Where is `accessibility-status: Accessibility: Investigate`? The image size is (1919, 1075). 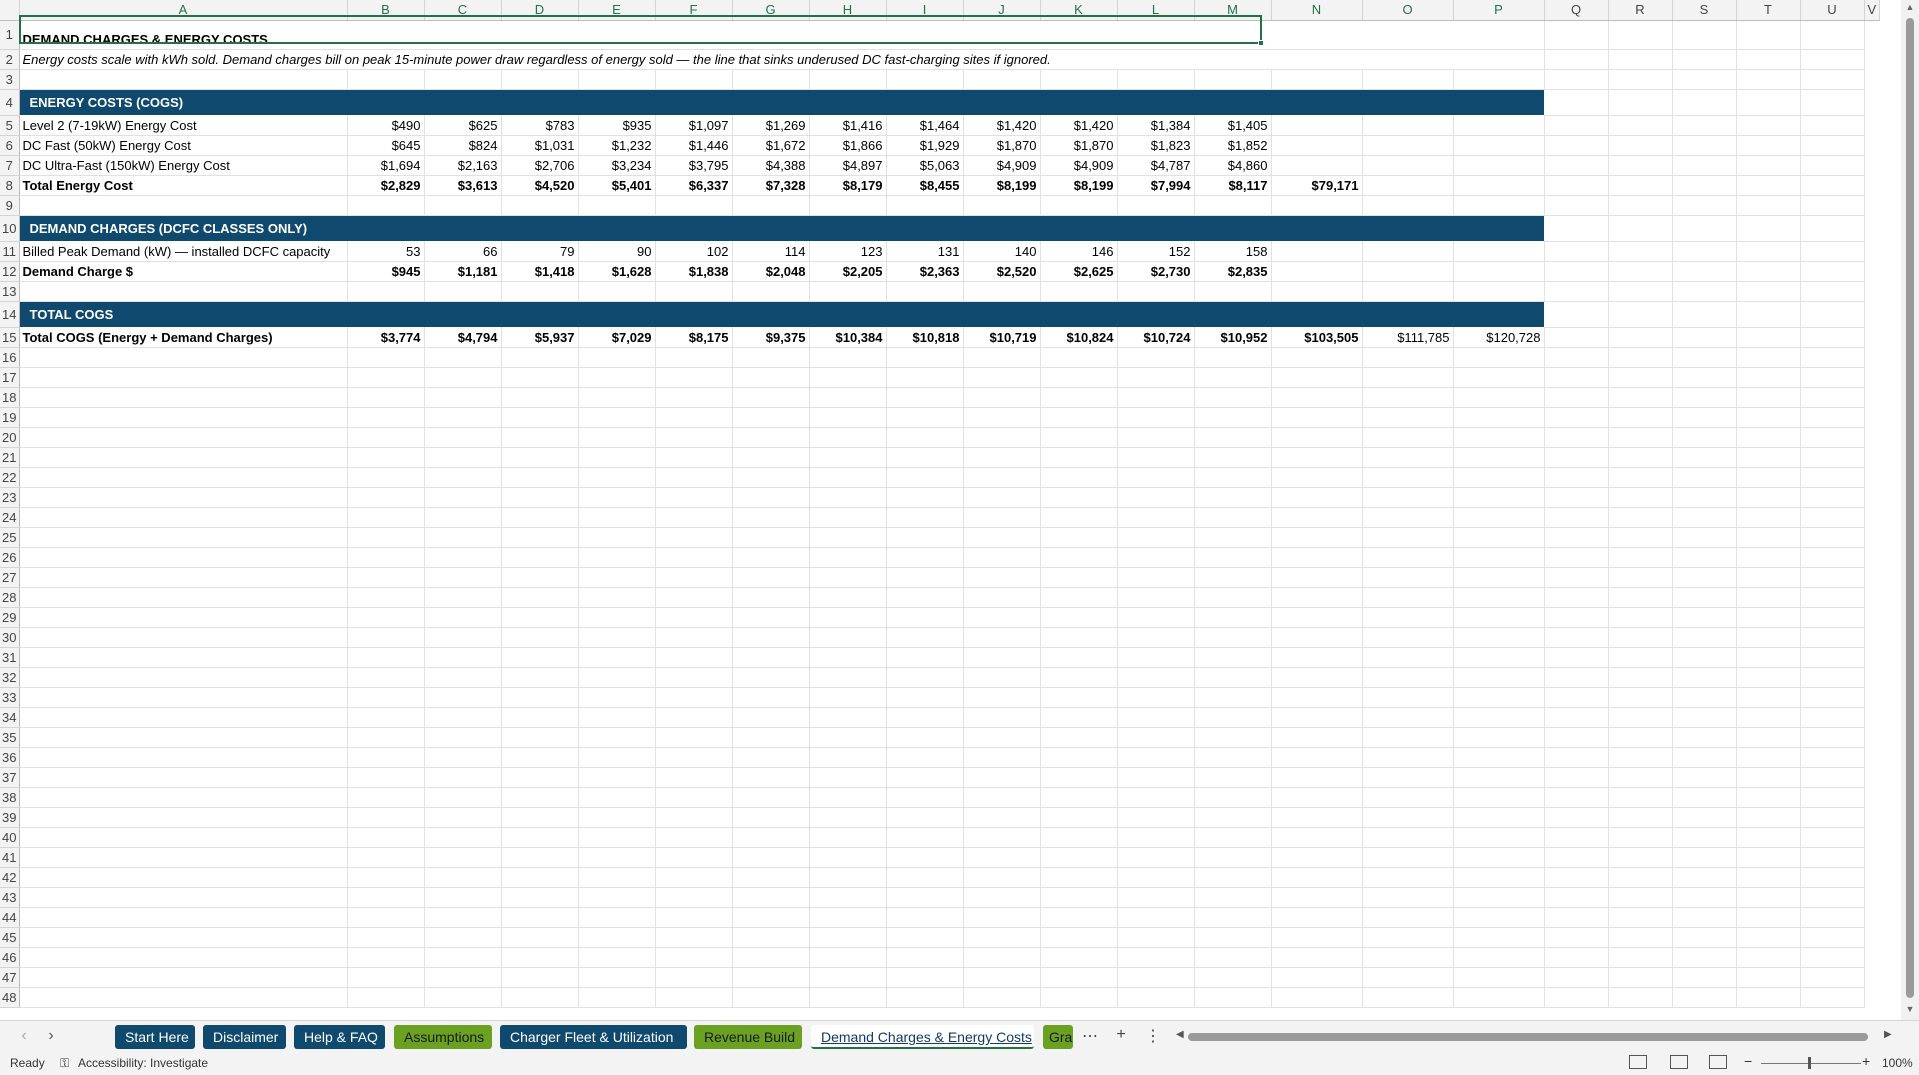
accessibility-status: Accessibility: Investigate is located at coordinates (143, 1063).